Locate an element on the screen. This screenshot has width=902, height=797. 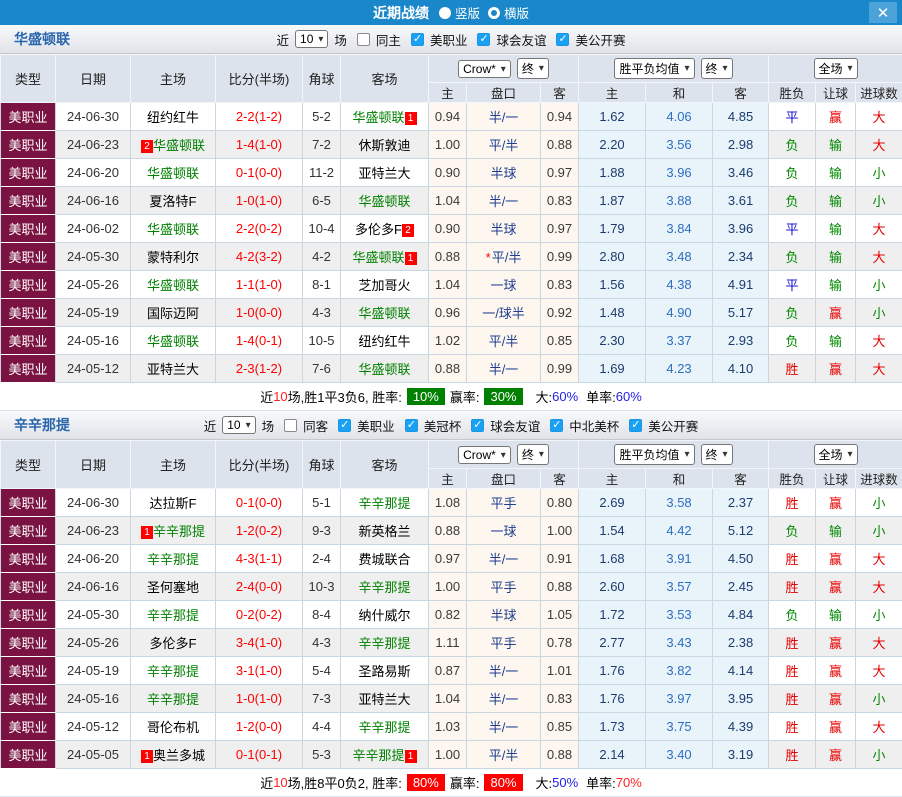
match-date-cell: 24-05-16 is located at coordinates (93, 699).